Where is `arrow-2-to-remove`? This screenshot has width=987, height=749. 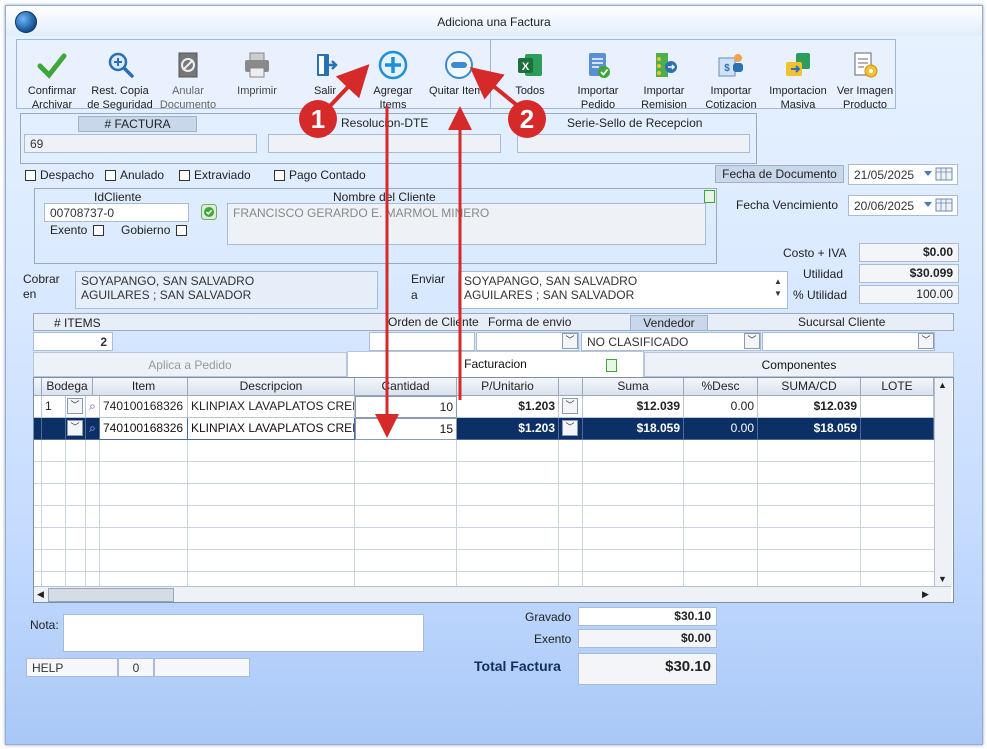 arrow-2-to-remove is located at coordinates (494, 87).